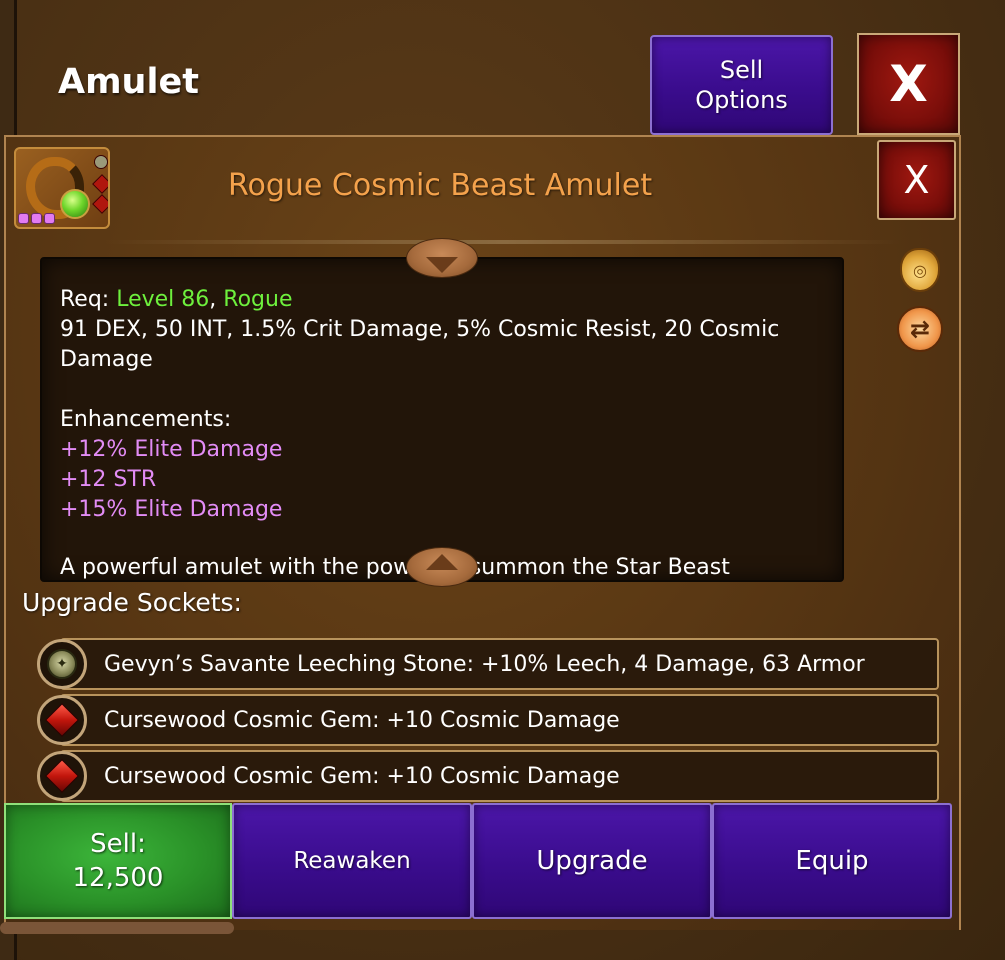  Describe the element at coordinates (62, 188) in the screenshot. I see `amulet-item-icon` at that location.